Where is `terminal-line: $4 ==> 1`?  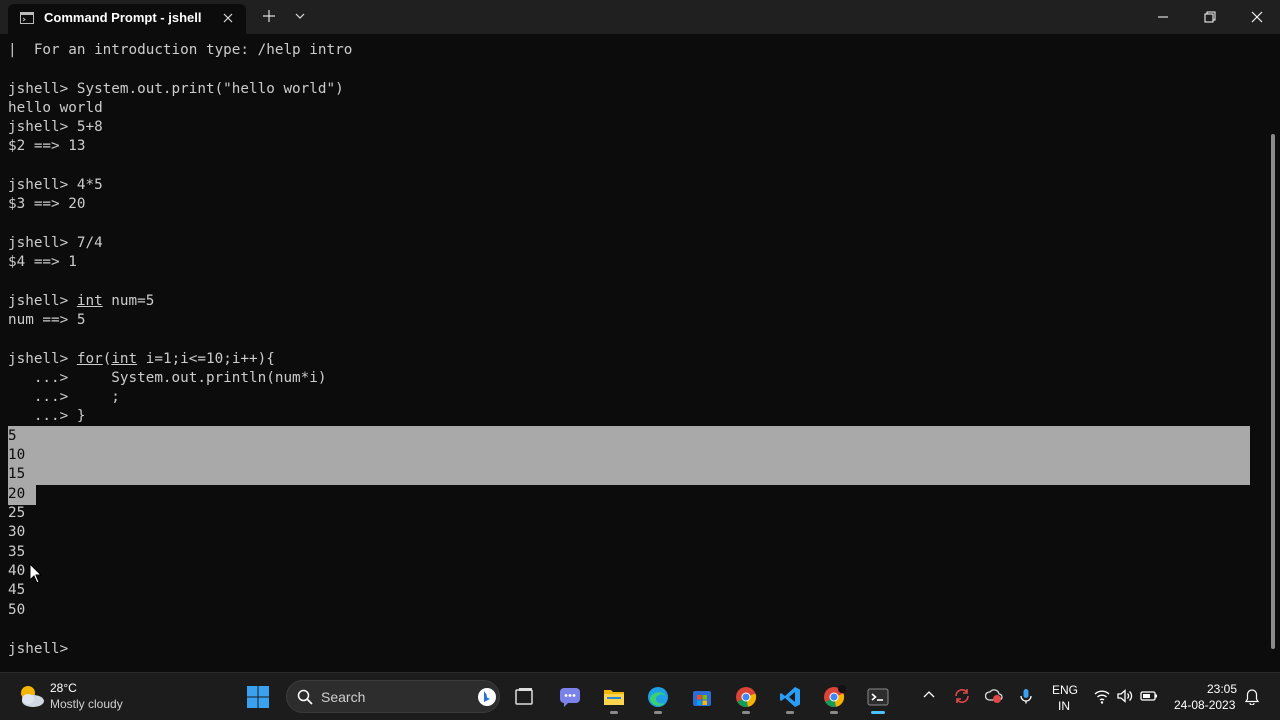 terminal-line: $4 ==> 1 is located at coordinates (42, 262).